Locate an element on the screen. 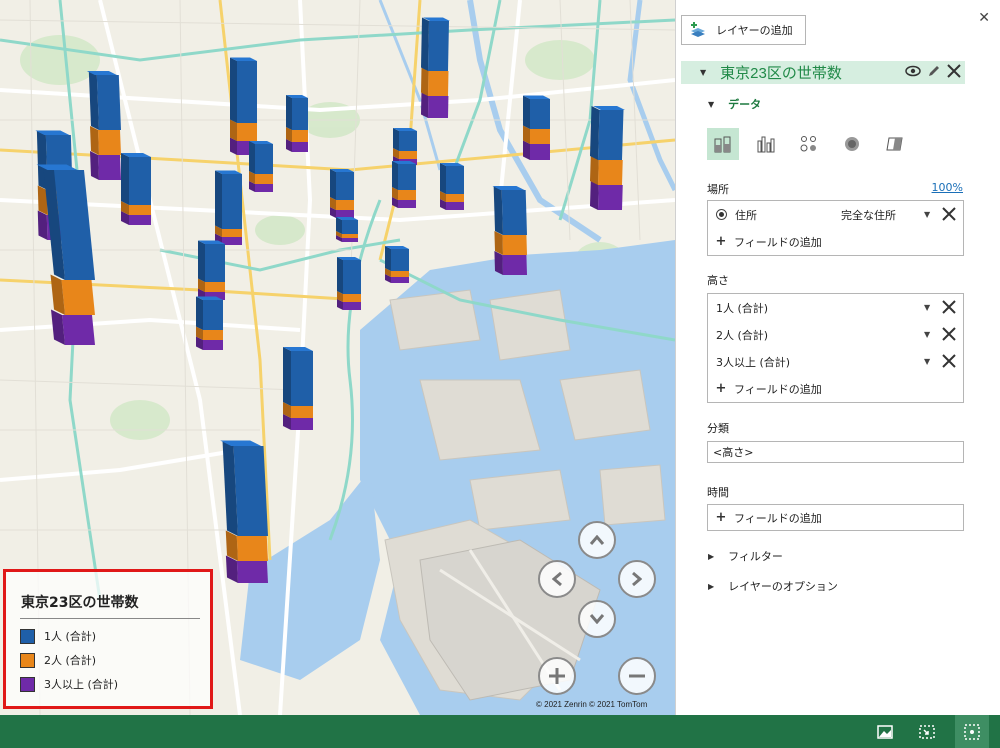 This screenshot has height=748, width=1000. time-label: 時間 is located at coordinates (718, 492).